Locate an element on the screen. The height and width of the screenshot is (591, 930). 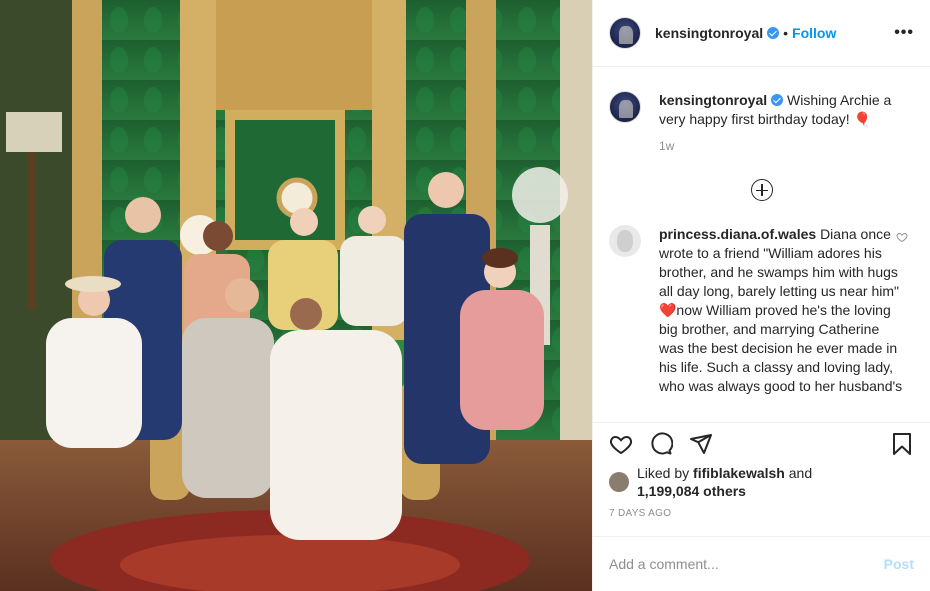
add-comment-input is located at coordinates (746, 564).